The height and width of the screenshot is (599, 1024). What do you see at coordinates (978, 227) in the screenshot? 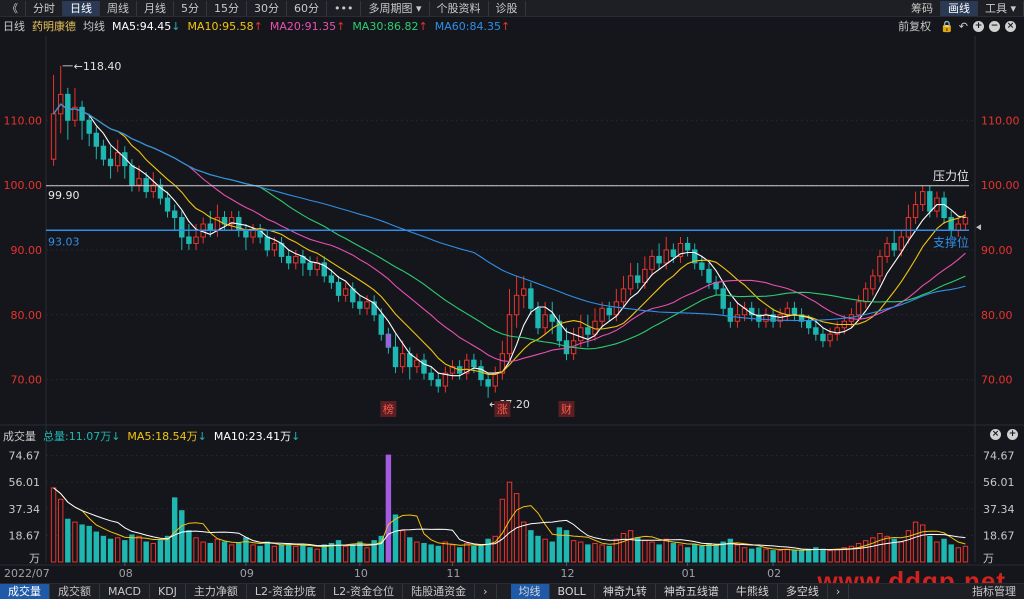
I see `price-marker-icon` at bounding box center [978, 227].